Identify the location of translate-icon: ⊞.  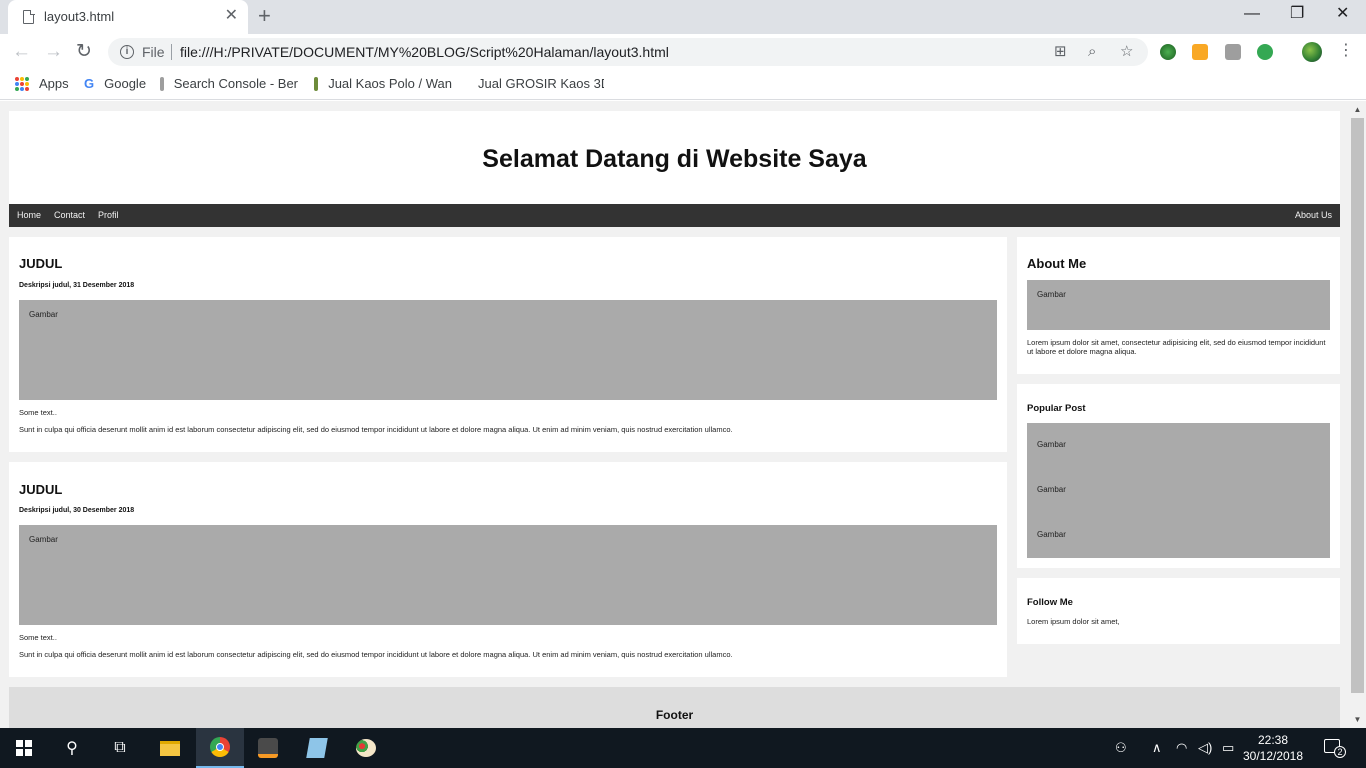
(1060, 52).